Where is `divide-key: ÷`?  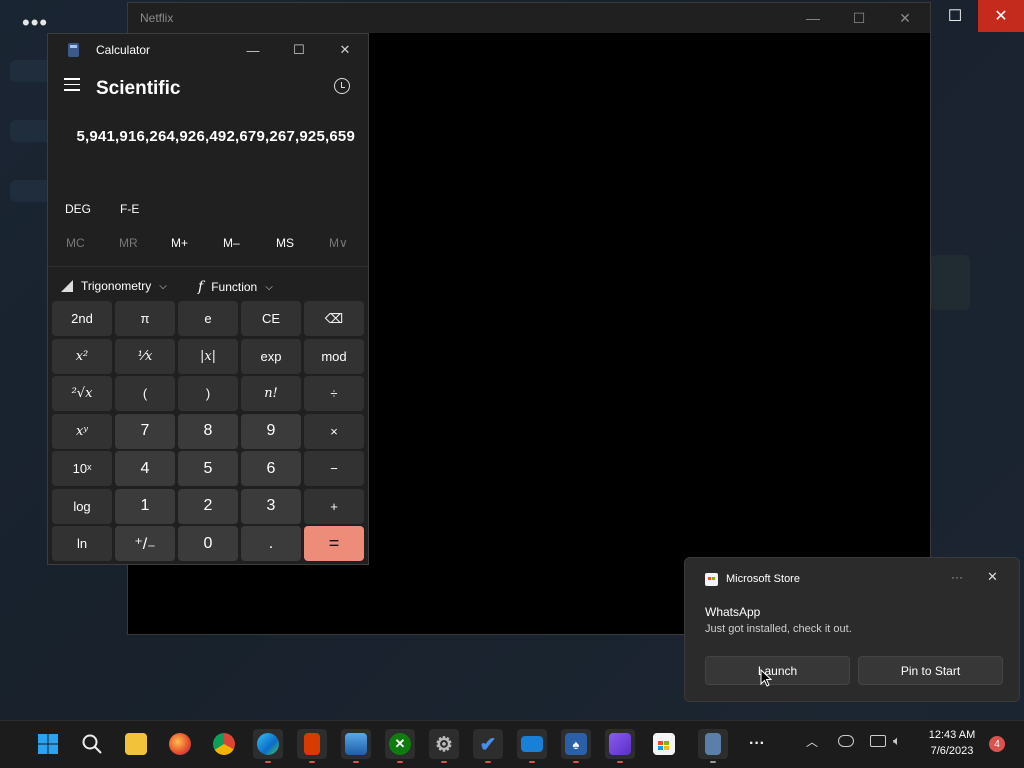
divide-key: ÷ is located at coordinates (334, 393).